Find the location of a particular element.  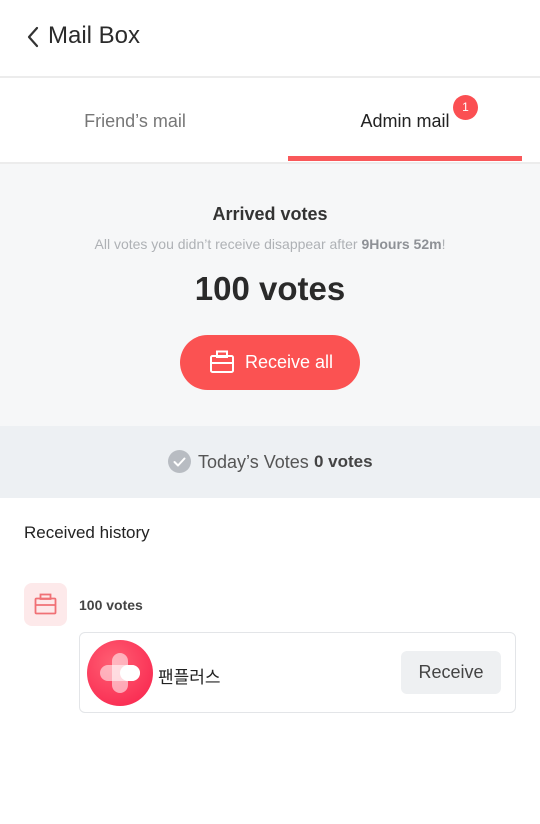

history-item-votes: 100 votes is located at coordinates (111, 605).